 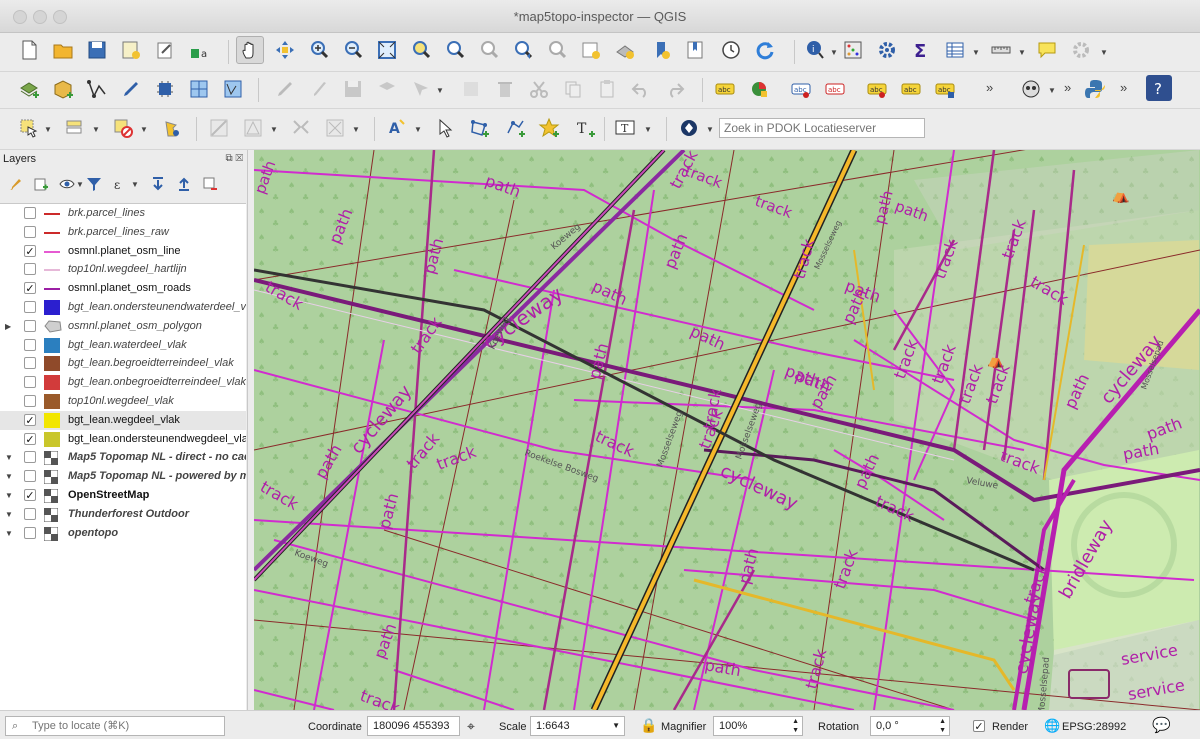 What do you see at coordinates (199, 50) in the screenshot?
I see `style-manager-button: a` at bounding box center [199, 50].